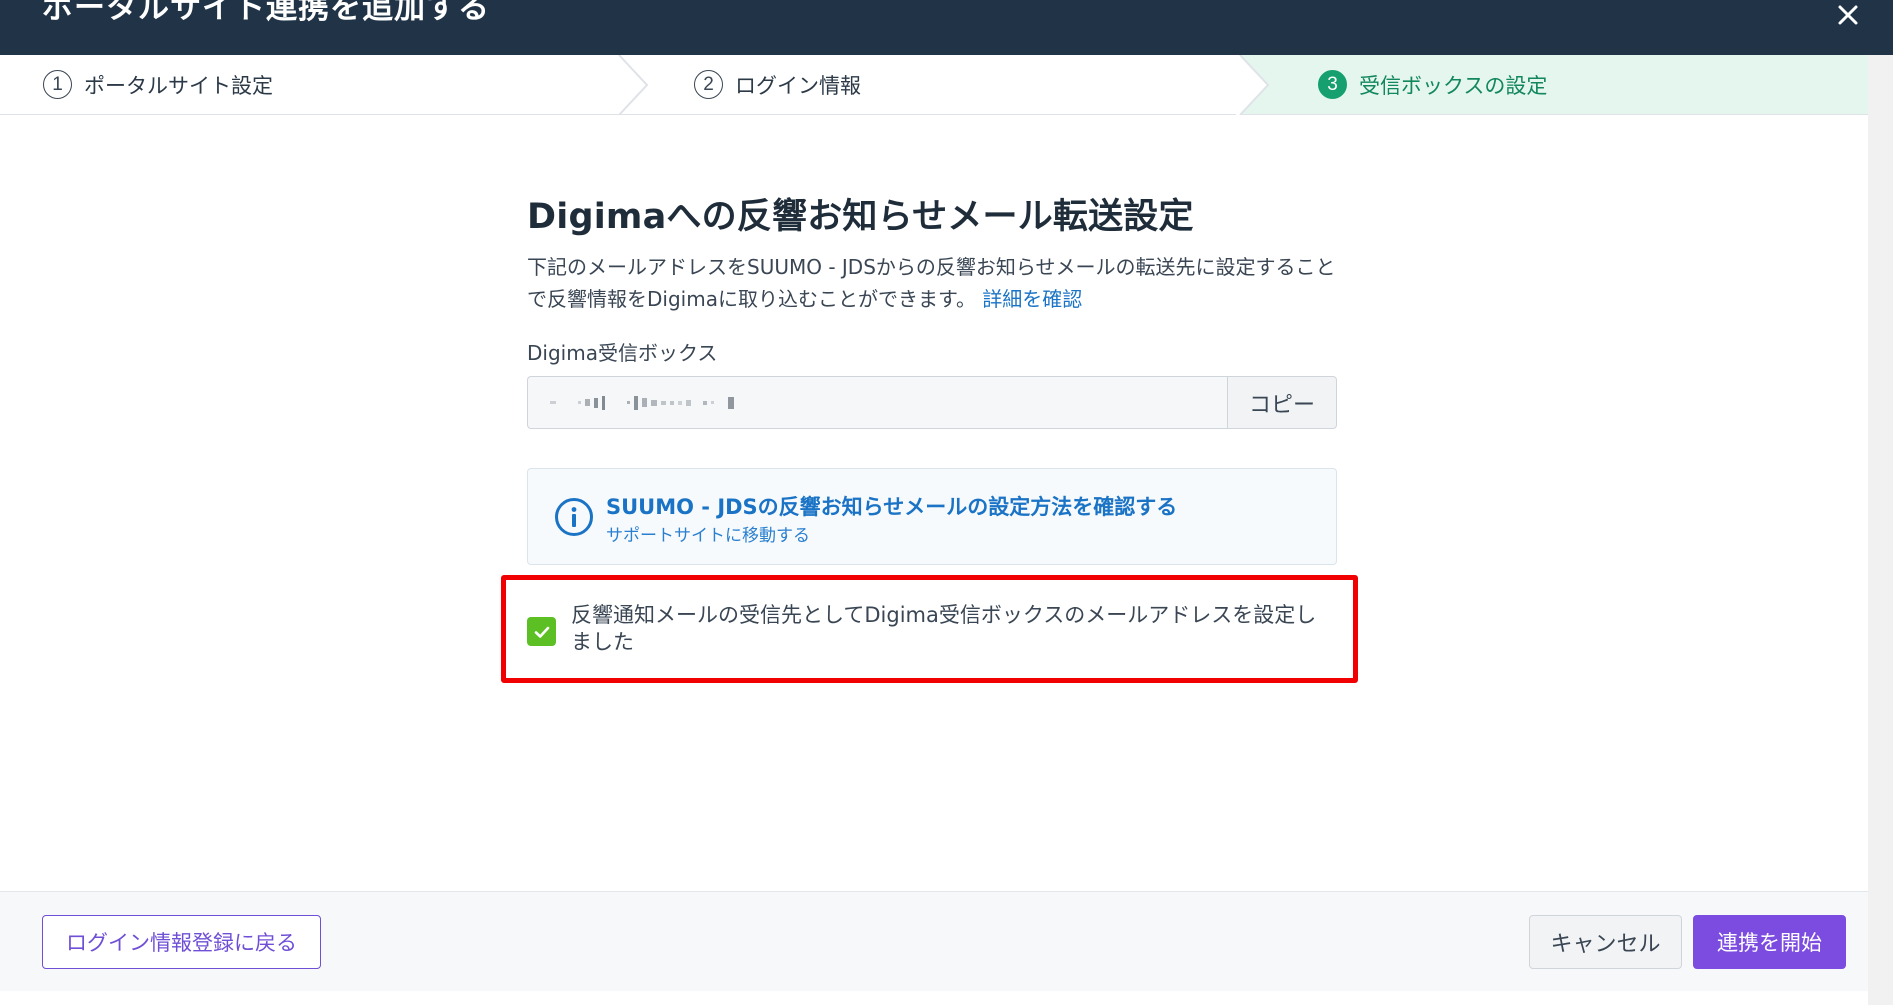 This screenshot has width=1893, height=1005. I want to click on modal-title: ポータルサイト連携を追加する, so click(266, 13).